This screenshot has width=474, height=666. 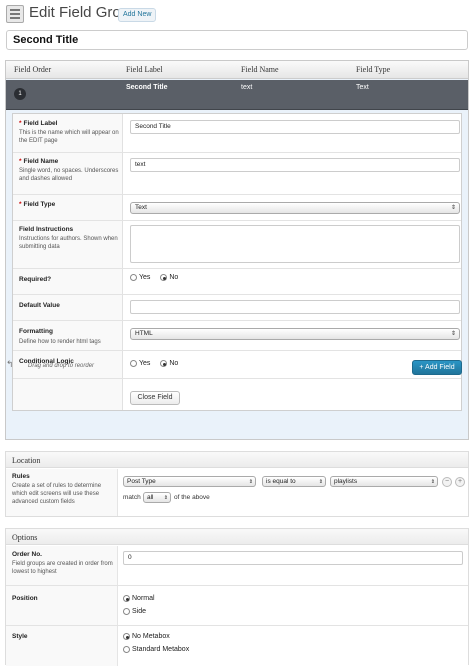 What do you see at coordinates (144, 333) in the screenshot?
I see `formatting-value: HTML` at bounding box center [144, 333].